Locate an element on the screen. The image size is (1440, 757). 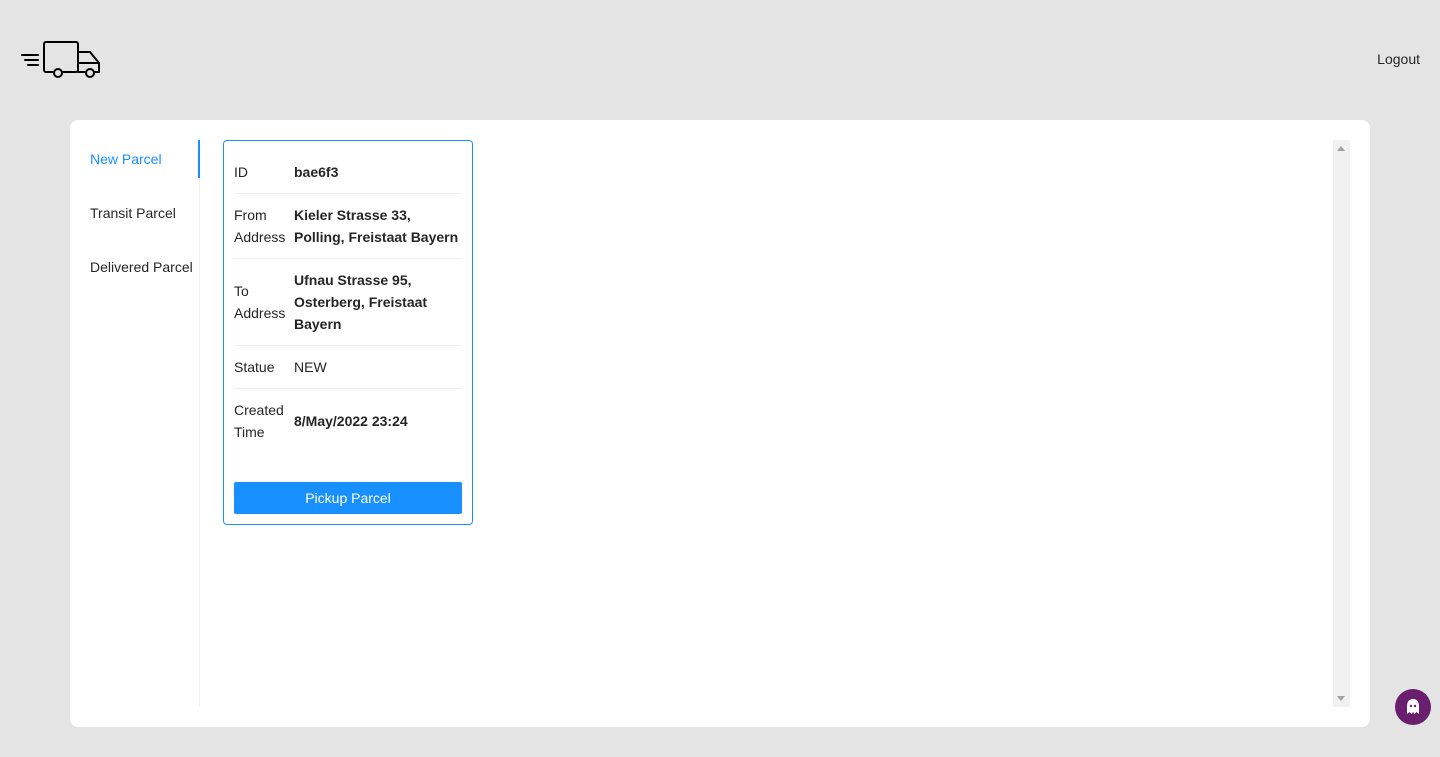
tab-delivered-parcel: Delivered Parcel is located at coordinates (134, 267).